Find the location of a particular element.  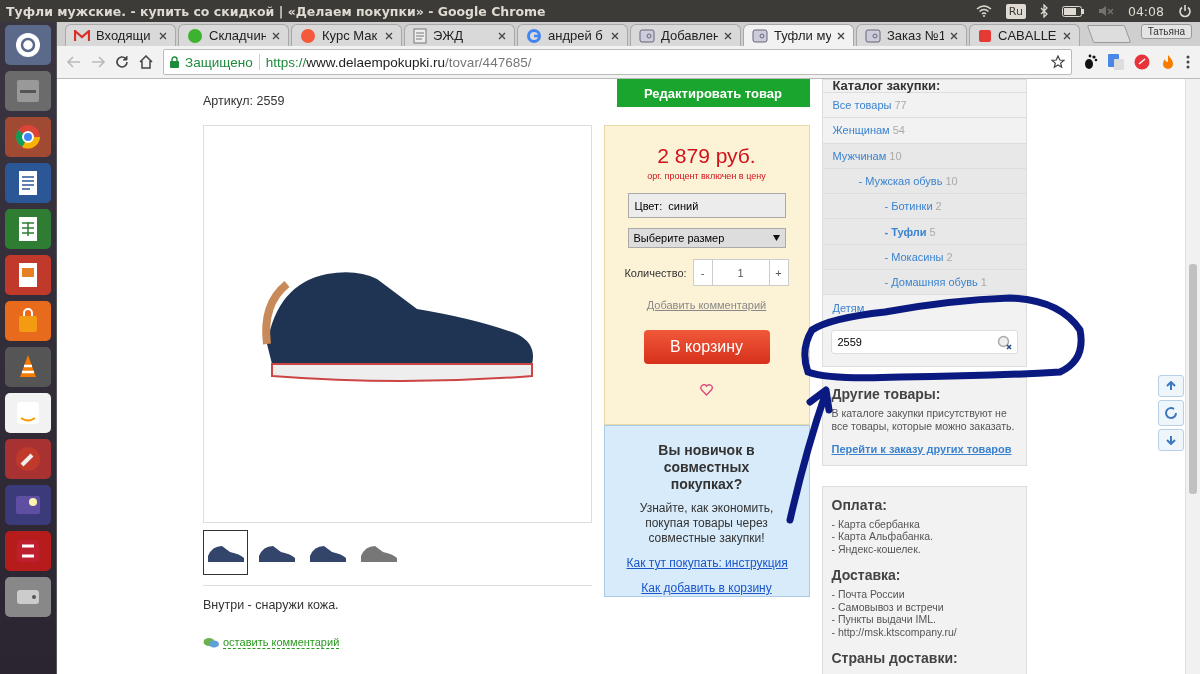

info-item: - Пункты выдачи IML. is located at coordinates (884, 619).